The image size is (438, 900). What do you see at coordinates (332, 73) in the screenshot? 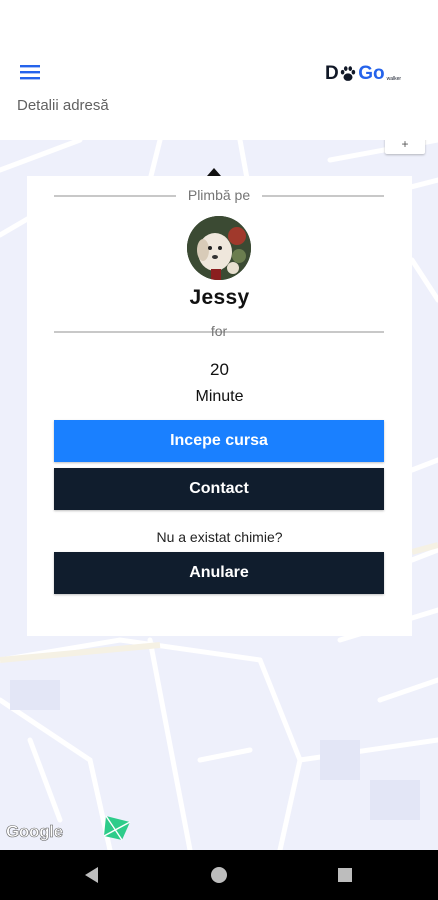
I see `logo-letter-d: D` at bounding box center [332, 73].